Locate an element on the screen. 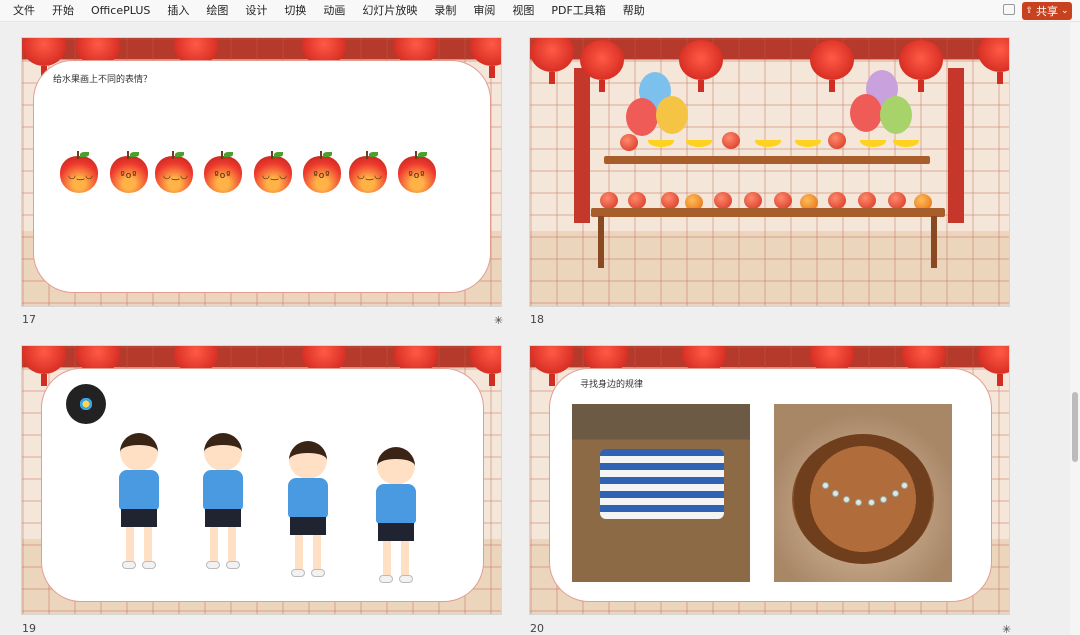 This screenshot has width=1080, height=635. menu-transitions: 切换 is located at coordinates (294, 11).